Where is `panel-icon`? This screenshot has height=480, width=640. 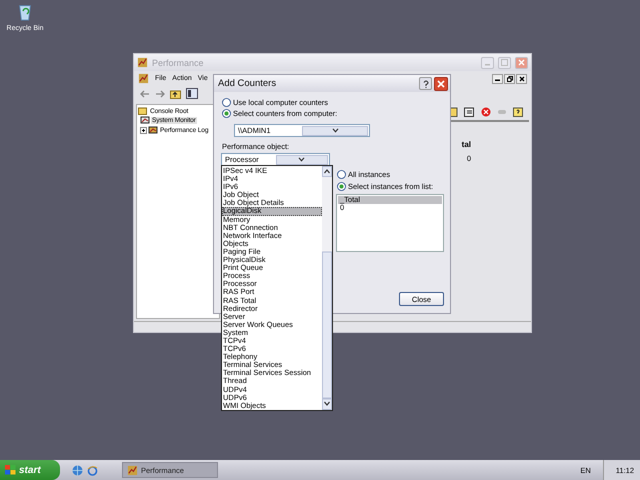
panel-icon is located at coordinates (192, 93).